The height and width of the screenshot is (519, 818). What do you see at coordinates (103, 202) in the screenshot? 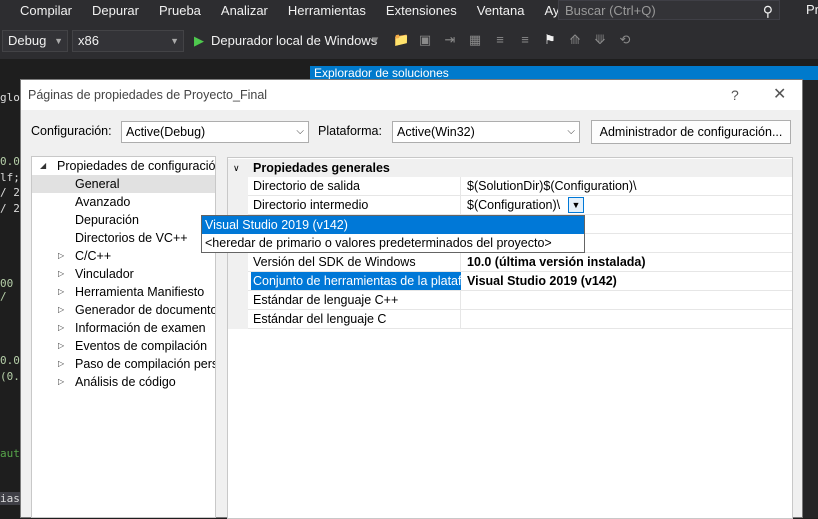
I see `tree-item-label: Avanzado` at bounding box center [103, 202].